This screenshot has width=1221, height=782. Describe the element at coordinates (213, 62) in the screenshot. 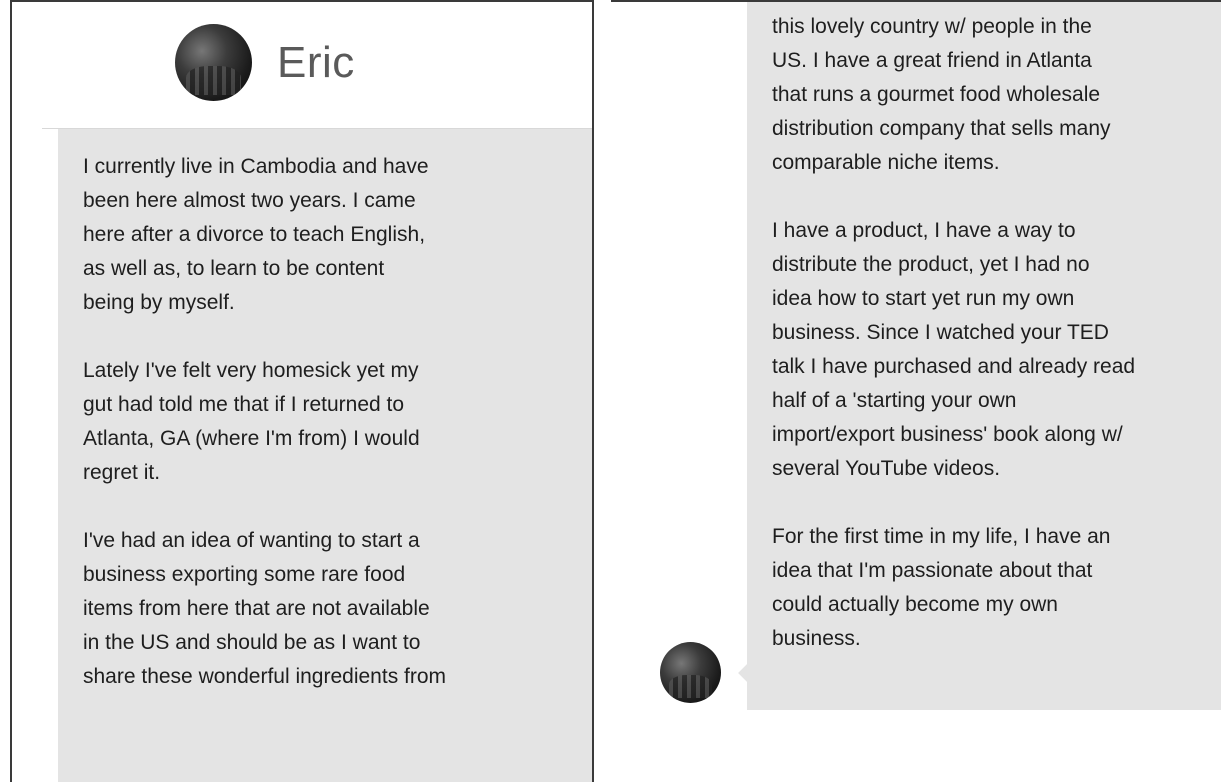

I see `contact-avatar` at that location.